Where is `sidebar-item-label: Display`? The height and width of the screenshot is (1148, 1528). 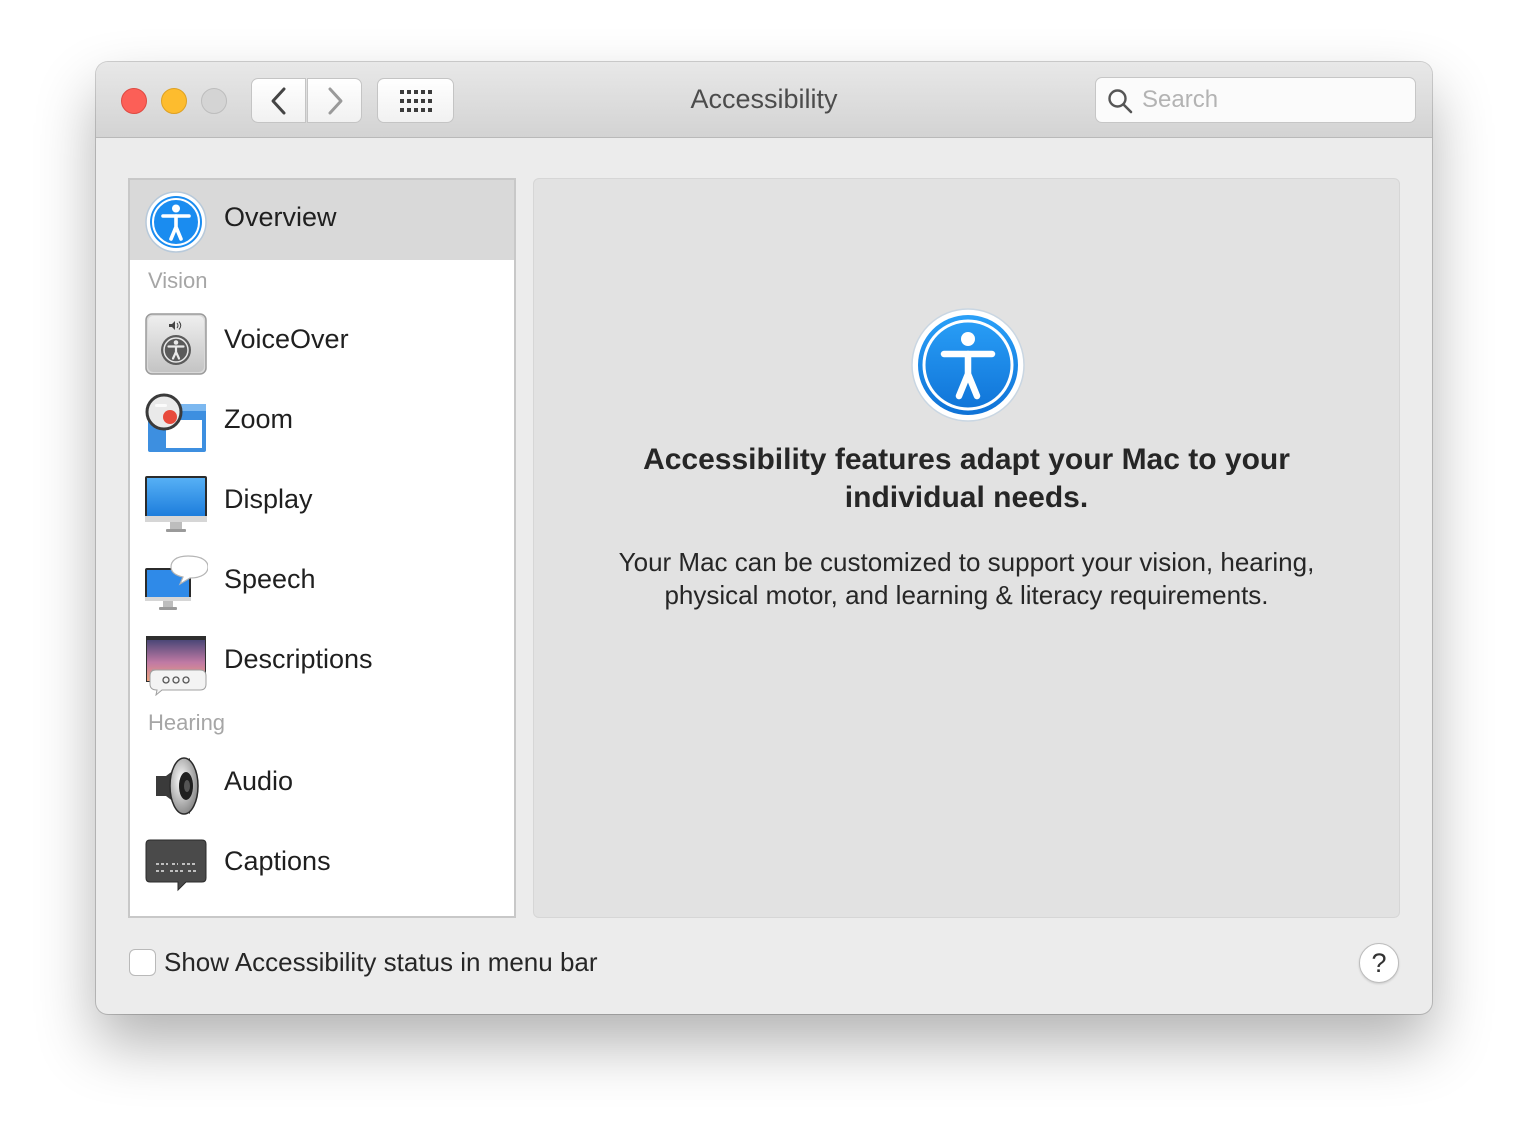
sidebar-item-label: Display is located at coordinates (268, 499).